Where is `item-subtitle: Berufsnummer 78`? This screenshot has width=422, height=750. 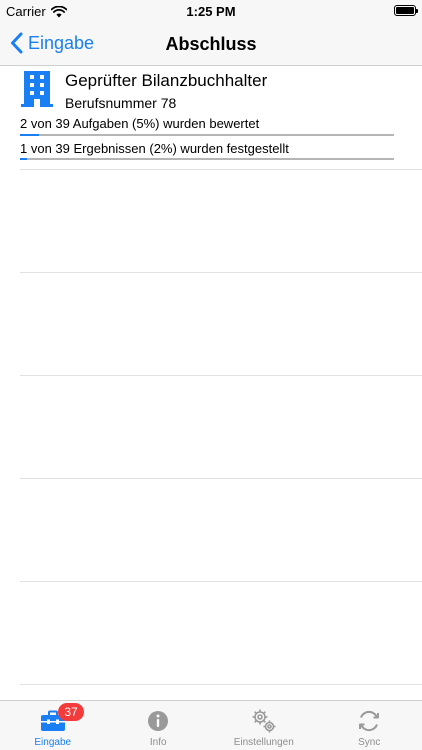
item-subtitle: Berufsnummer 78 is located at coordinates (121, 103).